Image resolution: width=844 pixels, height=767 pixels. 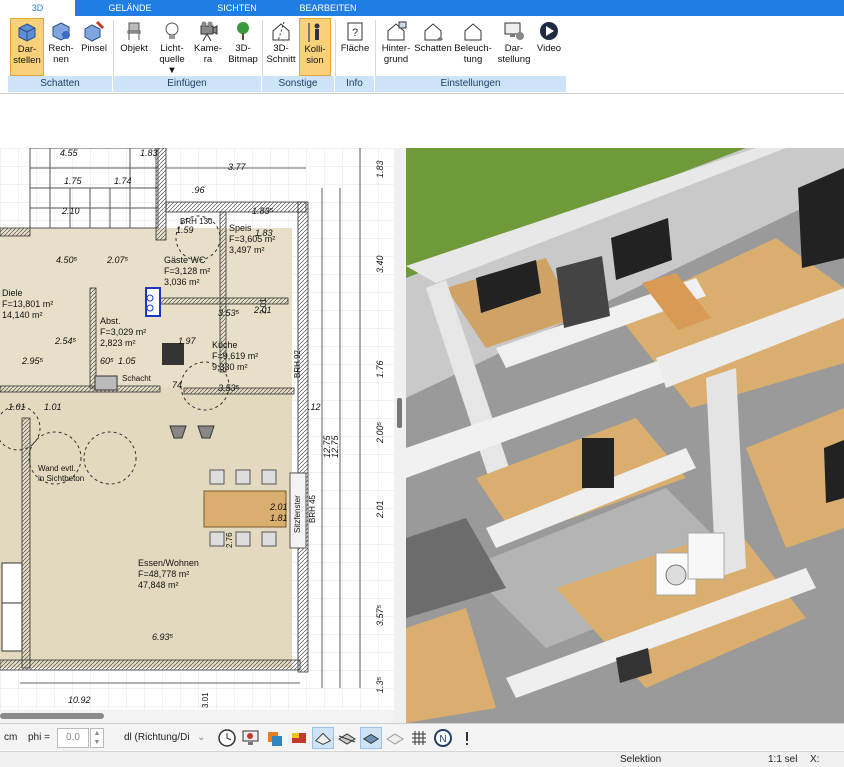 What do you see at coordinates (97, 738) in the screenshot?
I see `phi-stepper: ▲ ▼` at bounding box center [97, 738].